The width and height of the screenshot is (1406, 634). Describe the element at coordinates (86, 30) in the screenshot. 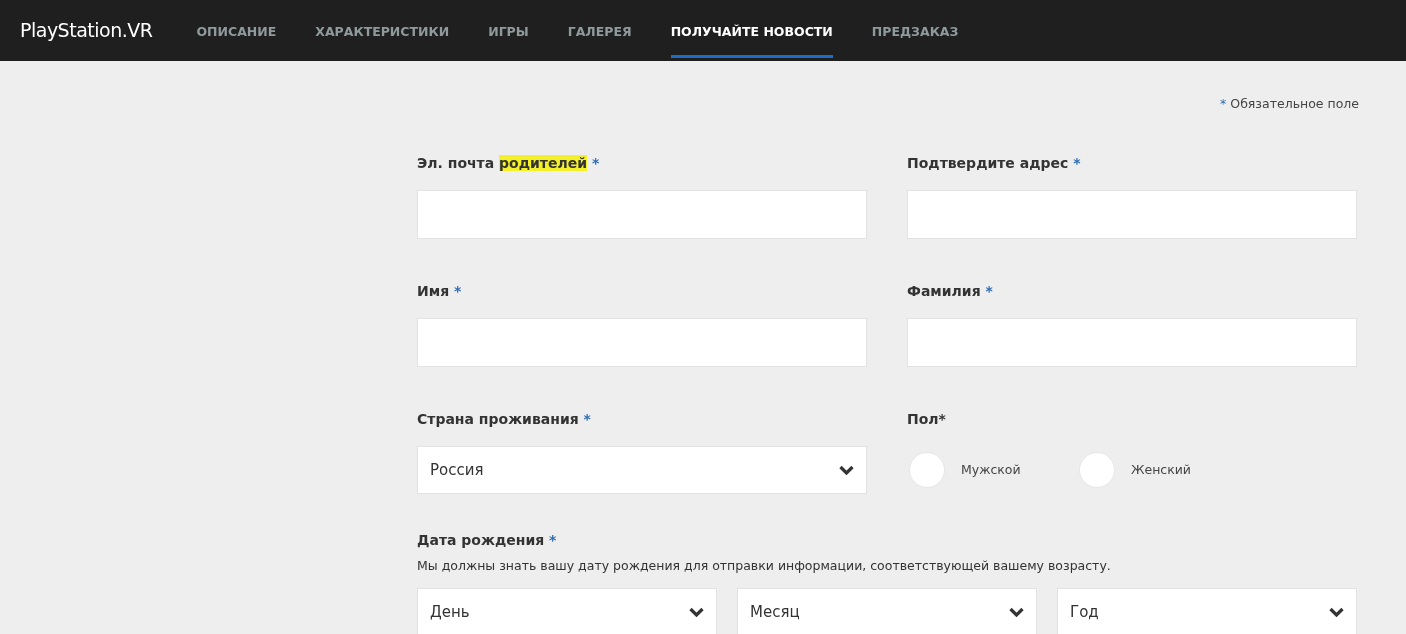

I see `logo: PlayStation.VR` at that location.